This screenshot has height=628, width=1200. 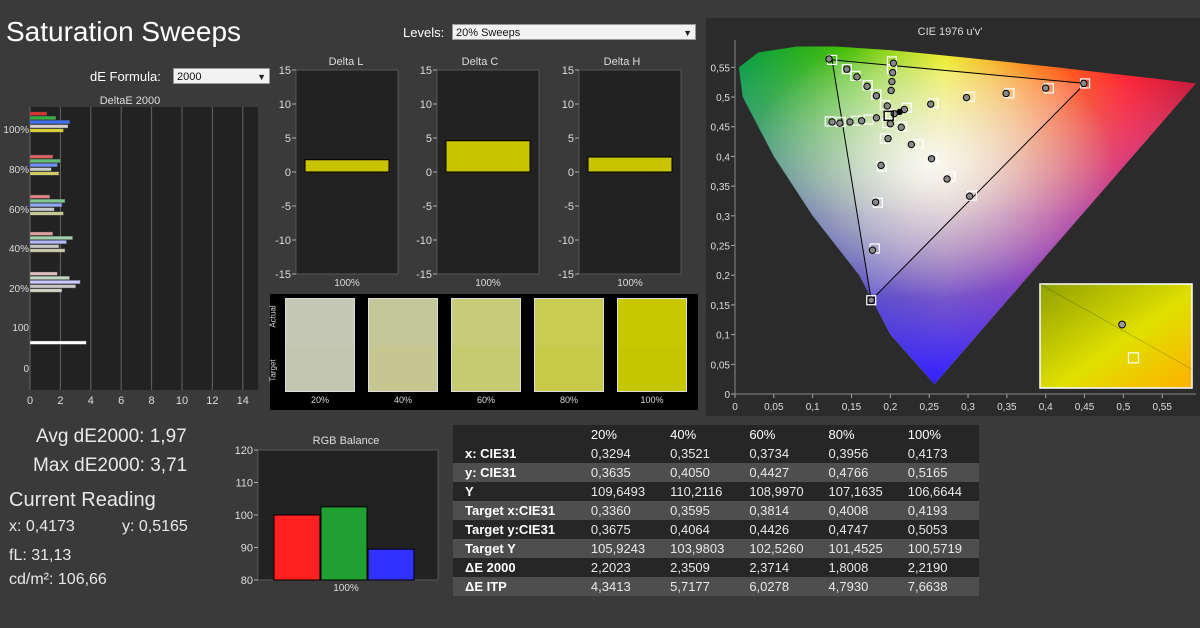 I want to click on y-tick-label: 0,45, so click(x=721, y=128).